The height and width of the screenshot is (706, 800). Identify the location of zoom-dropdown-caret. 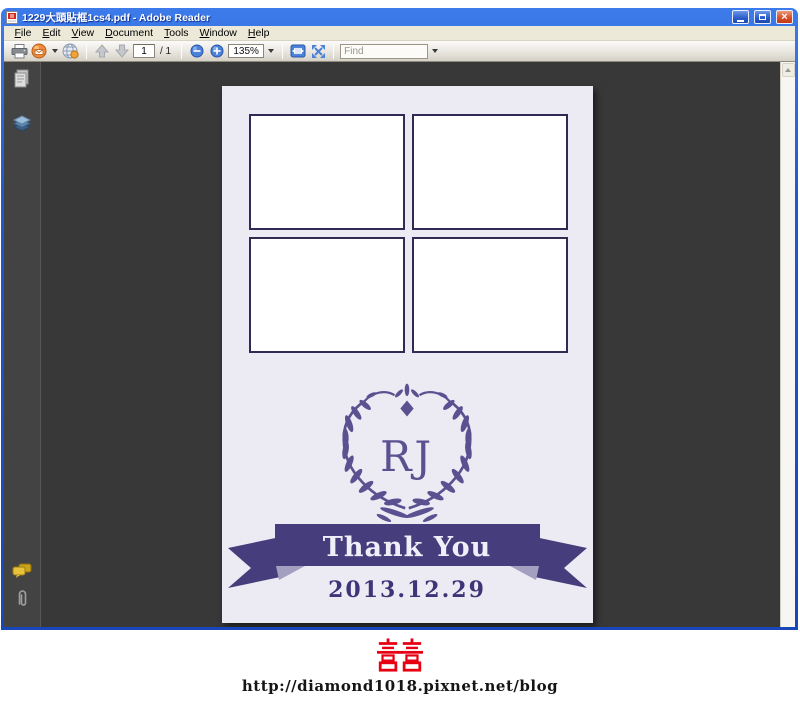
(271, 51).